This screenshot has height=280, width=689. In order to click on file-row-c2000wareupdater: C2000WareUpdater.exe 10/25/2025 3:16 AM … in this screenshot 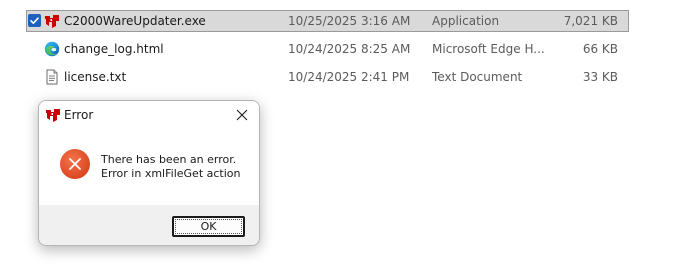, I will do `click(344, 22)`.